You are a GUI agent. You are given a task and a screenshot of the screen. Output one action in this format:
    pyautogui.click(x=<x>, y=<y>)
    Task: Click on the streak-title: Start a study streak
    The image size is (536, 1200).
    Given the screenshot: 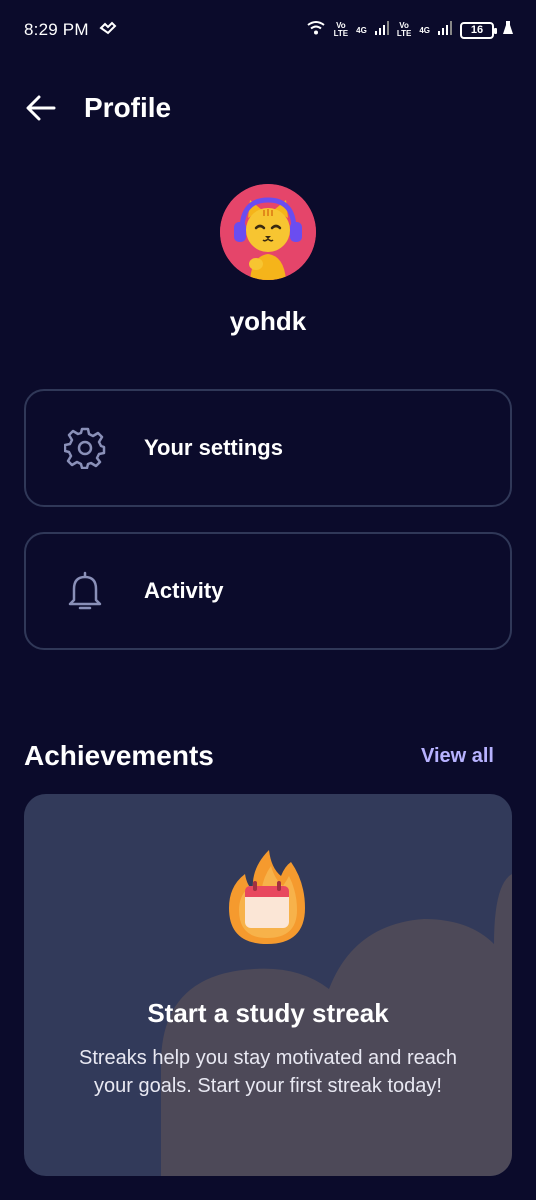 What is the action you would take?
    pyautogui.click(x=268, y=1013)
    